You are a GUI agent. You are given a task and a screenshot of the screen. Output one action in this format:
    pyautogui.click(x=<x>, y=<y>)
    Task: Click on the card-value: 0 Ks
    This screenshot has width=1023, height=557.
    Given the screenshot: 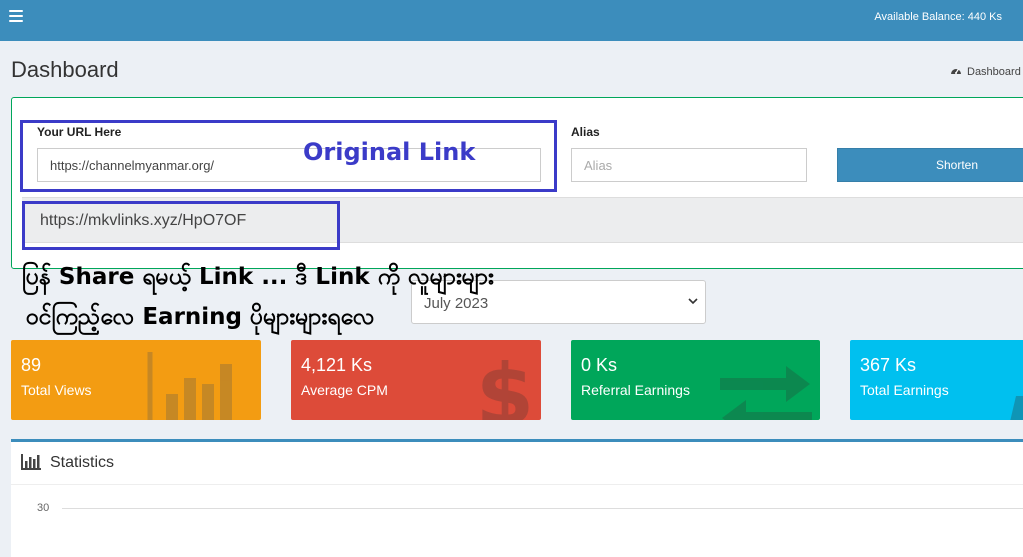 What is the action you would take?
    pyautogui.click(x=599, y=365)
    